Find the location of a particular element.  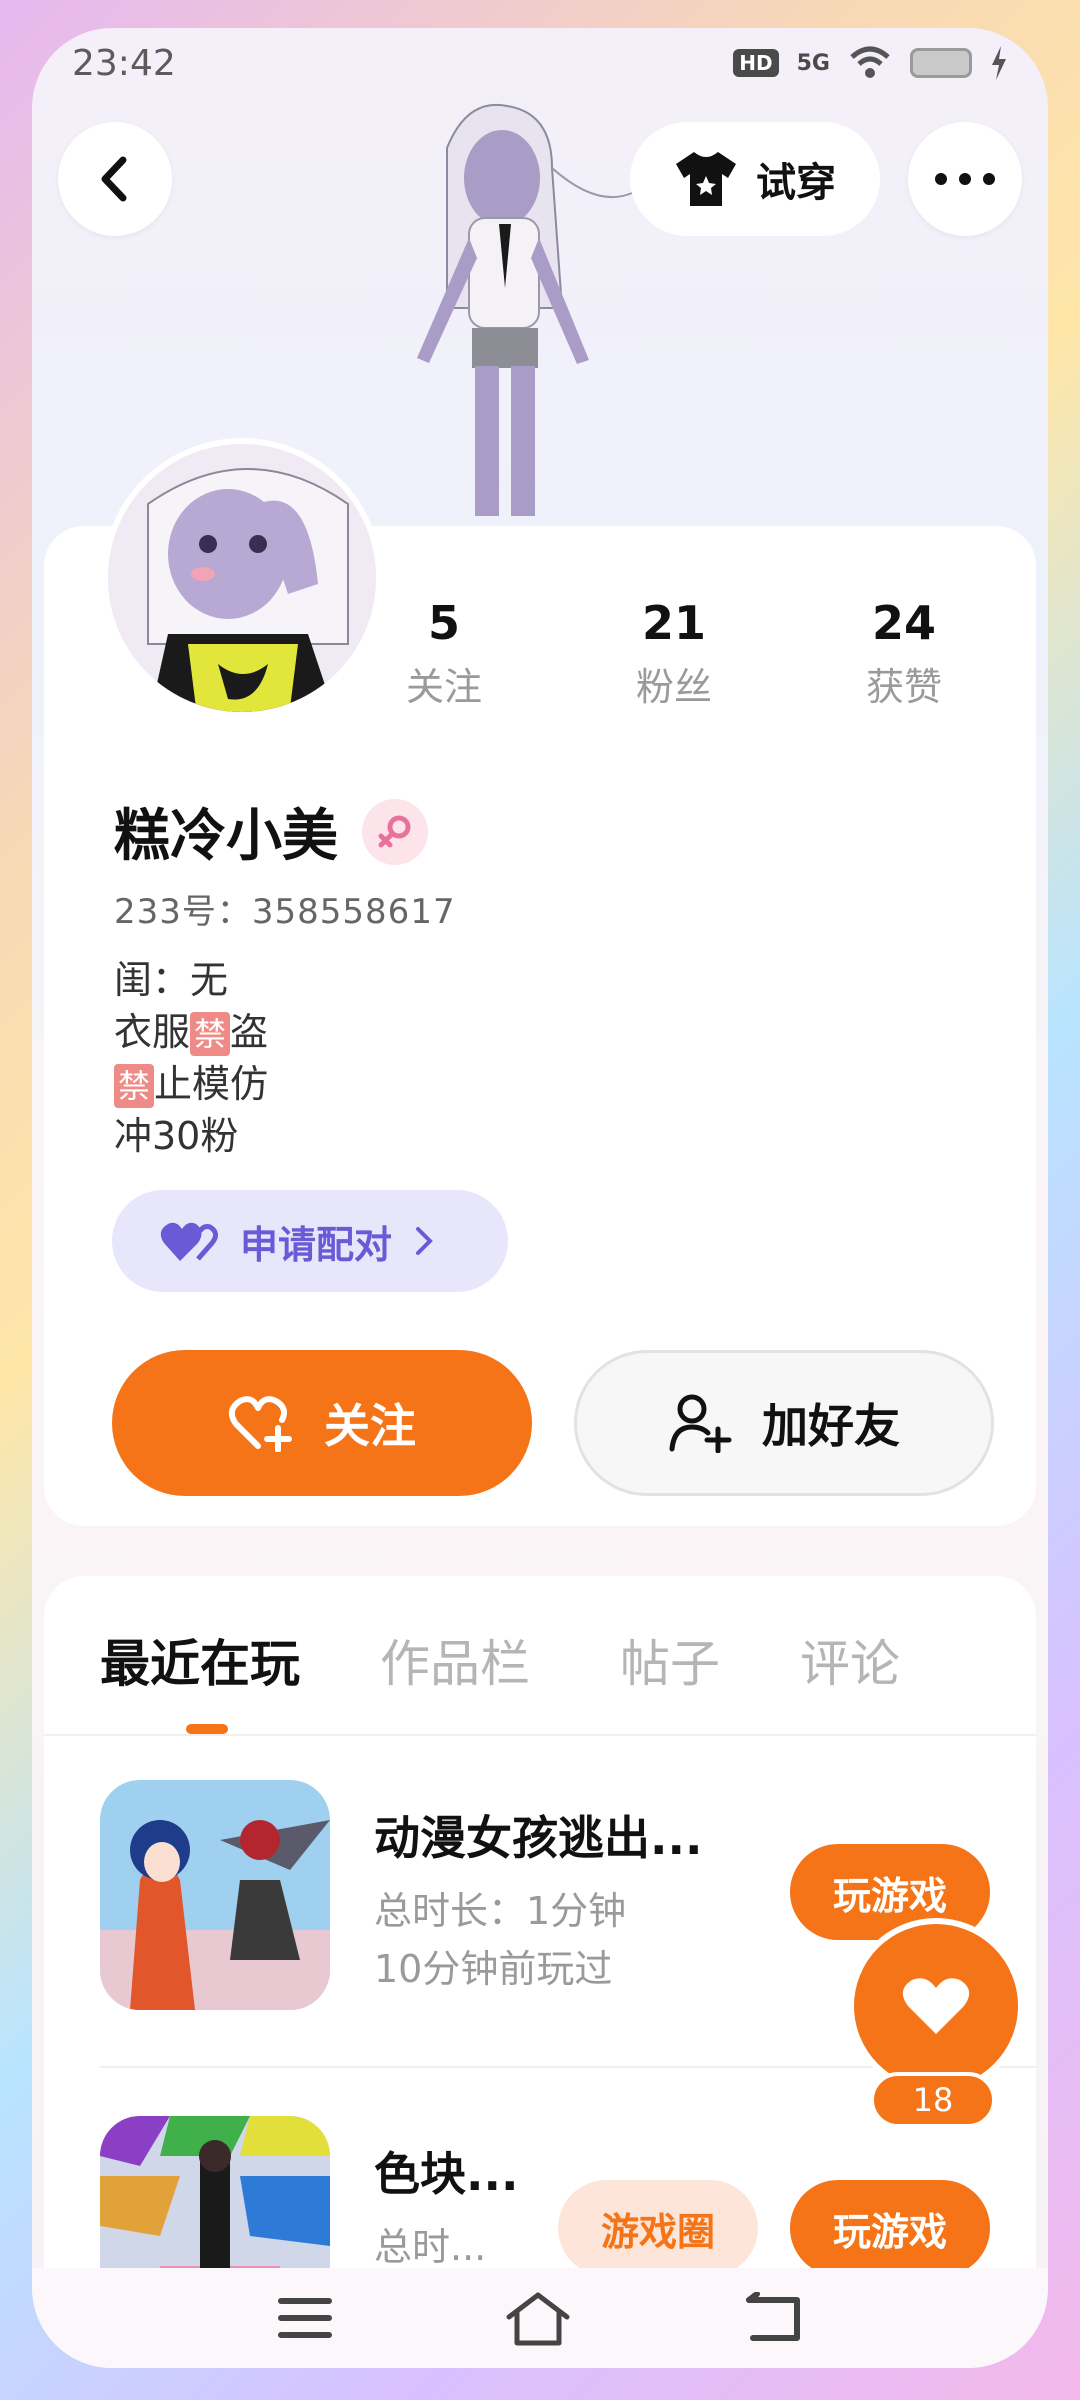

apply-pair-button: 申请配对 is located at coordinates (310, 1241).